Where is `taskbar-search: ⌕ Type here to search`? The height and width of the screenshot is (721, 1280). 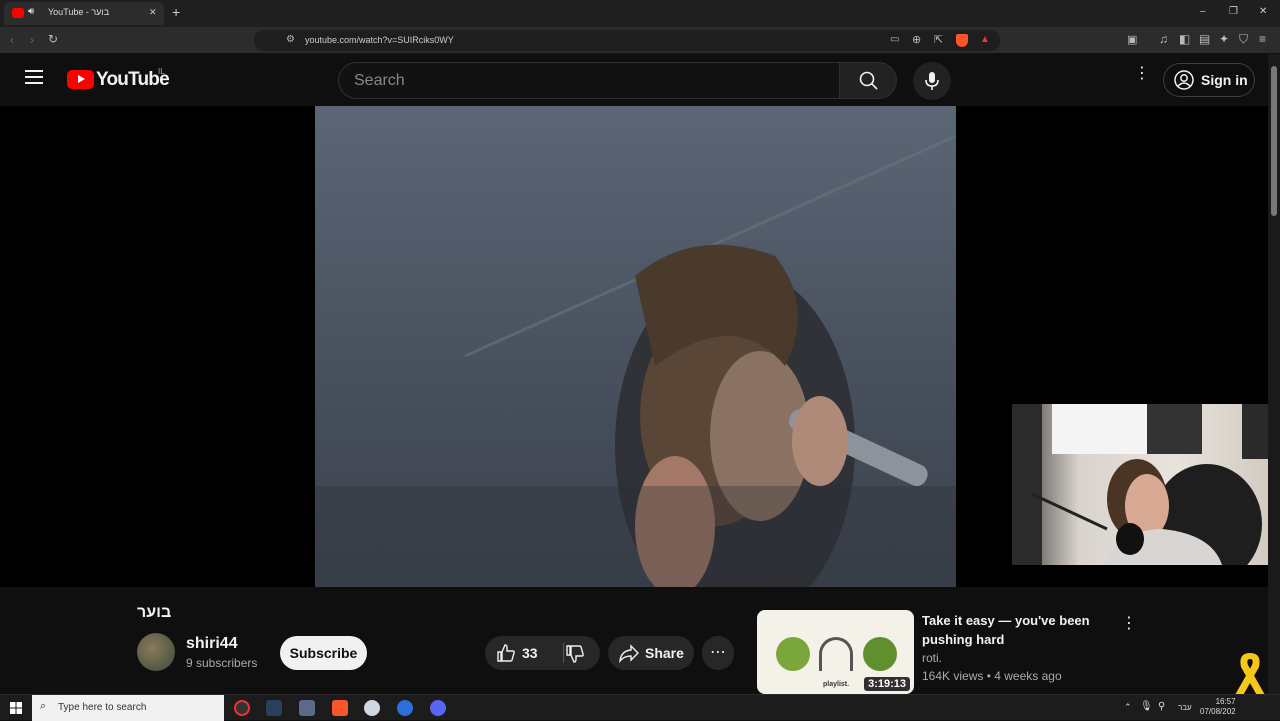 taskbar-search: ⌕ Type here to search is located at coordinates (128, 708).